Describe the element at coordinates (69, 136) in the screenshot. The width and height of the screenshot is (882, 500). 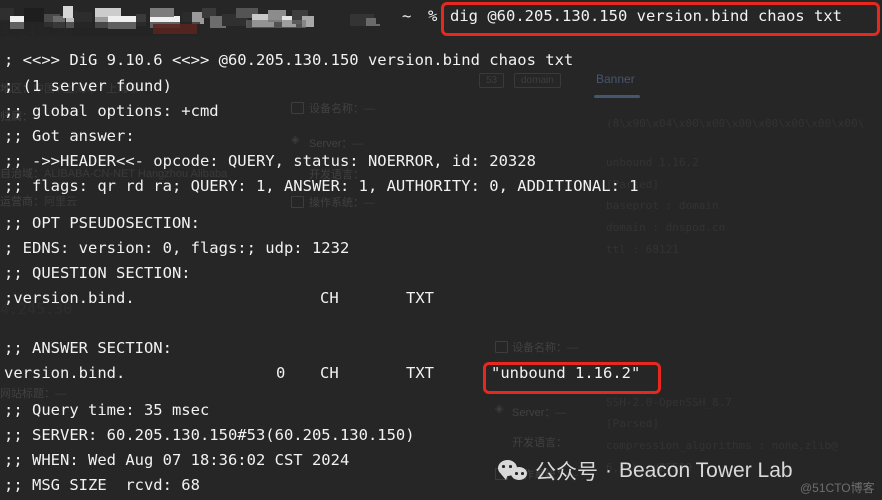
I see `output-line-got-answer: ;; Got answer:` at that location.